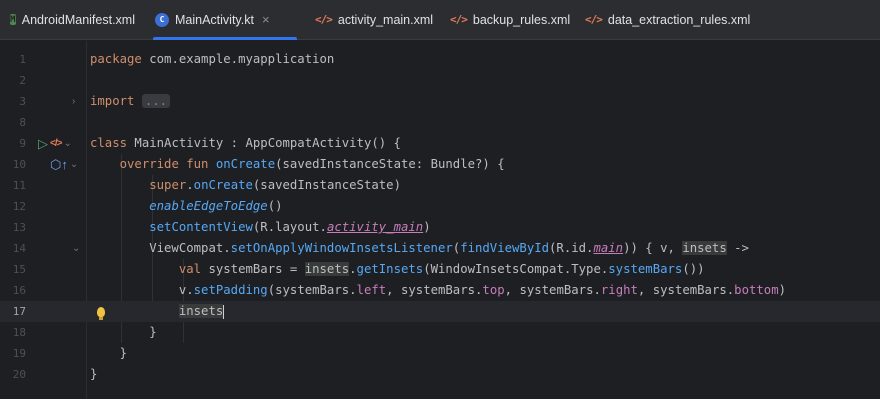  Describe the element at coordinates (326, 185) in the screenshot. I see `code-token: (savedInstanceState)` at that location.